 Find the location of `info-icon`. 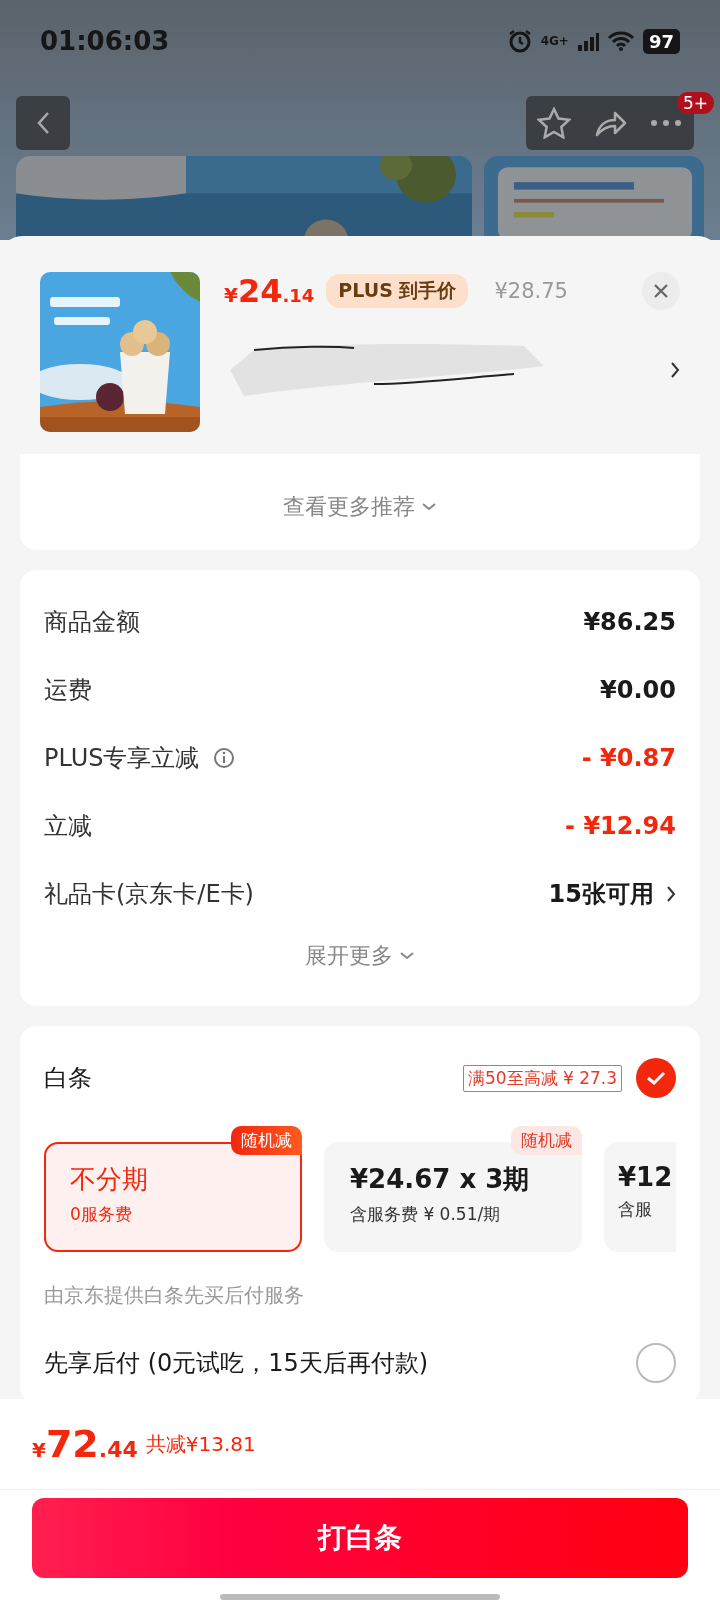

info-icon is located at coordinates (224, 758).